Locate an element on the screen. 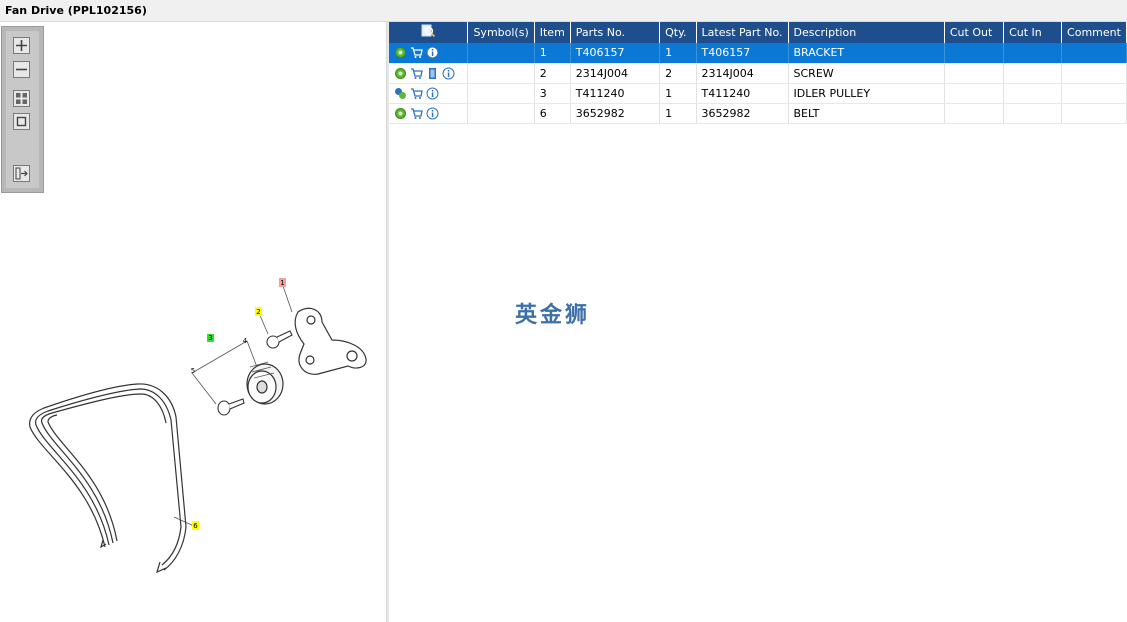 This screenshot has width=1127, height=622. header-comment: Comment is located at coordinates (1094, 32).